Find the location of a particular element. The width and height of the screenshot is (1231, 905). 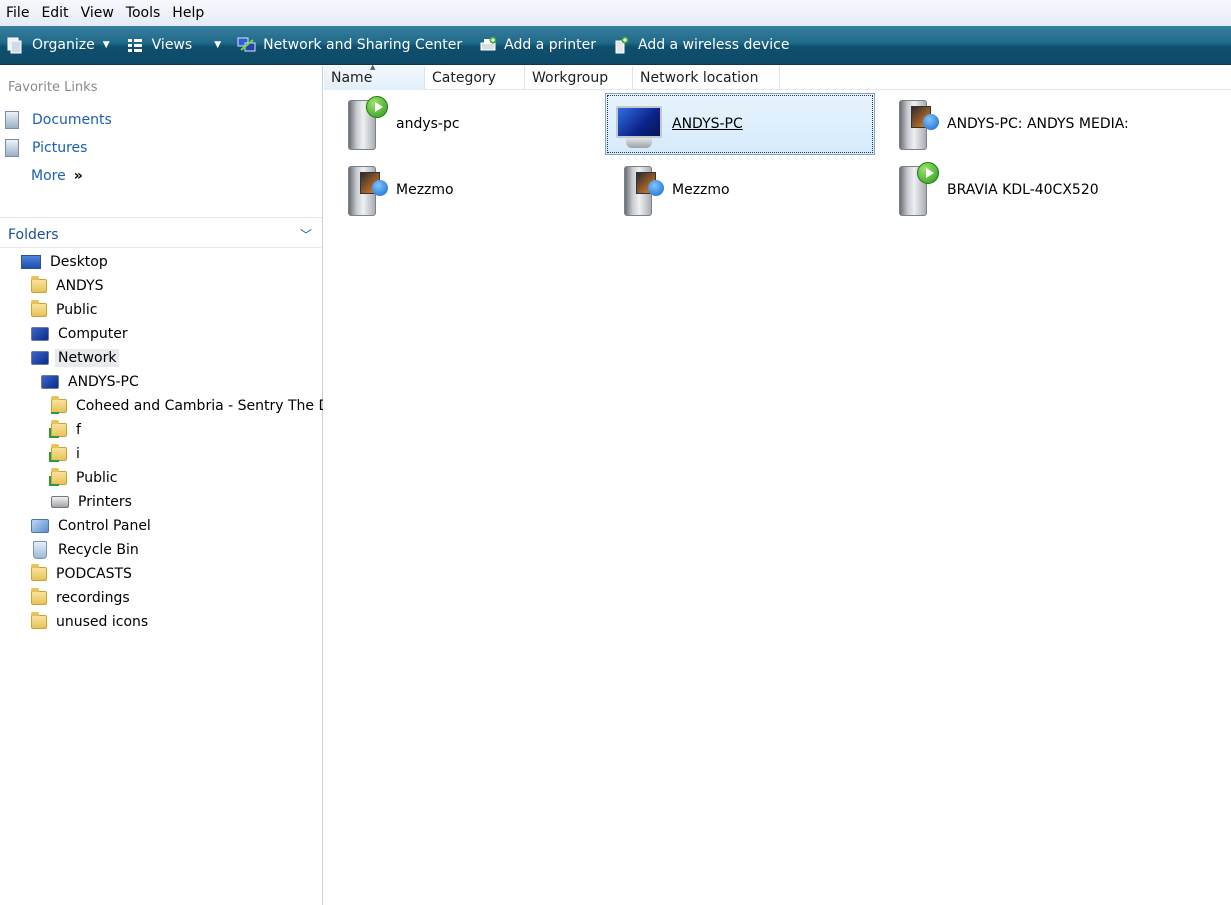

organize-label: Organize is located at coordinates (63, 45).